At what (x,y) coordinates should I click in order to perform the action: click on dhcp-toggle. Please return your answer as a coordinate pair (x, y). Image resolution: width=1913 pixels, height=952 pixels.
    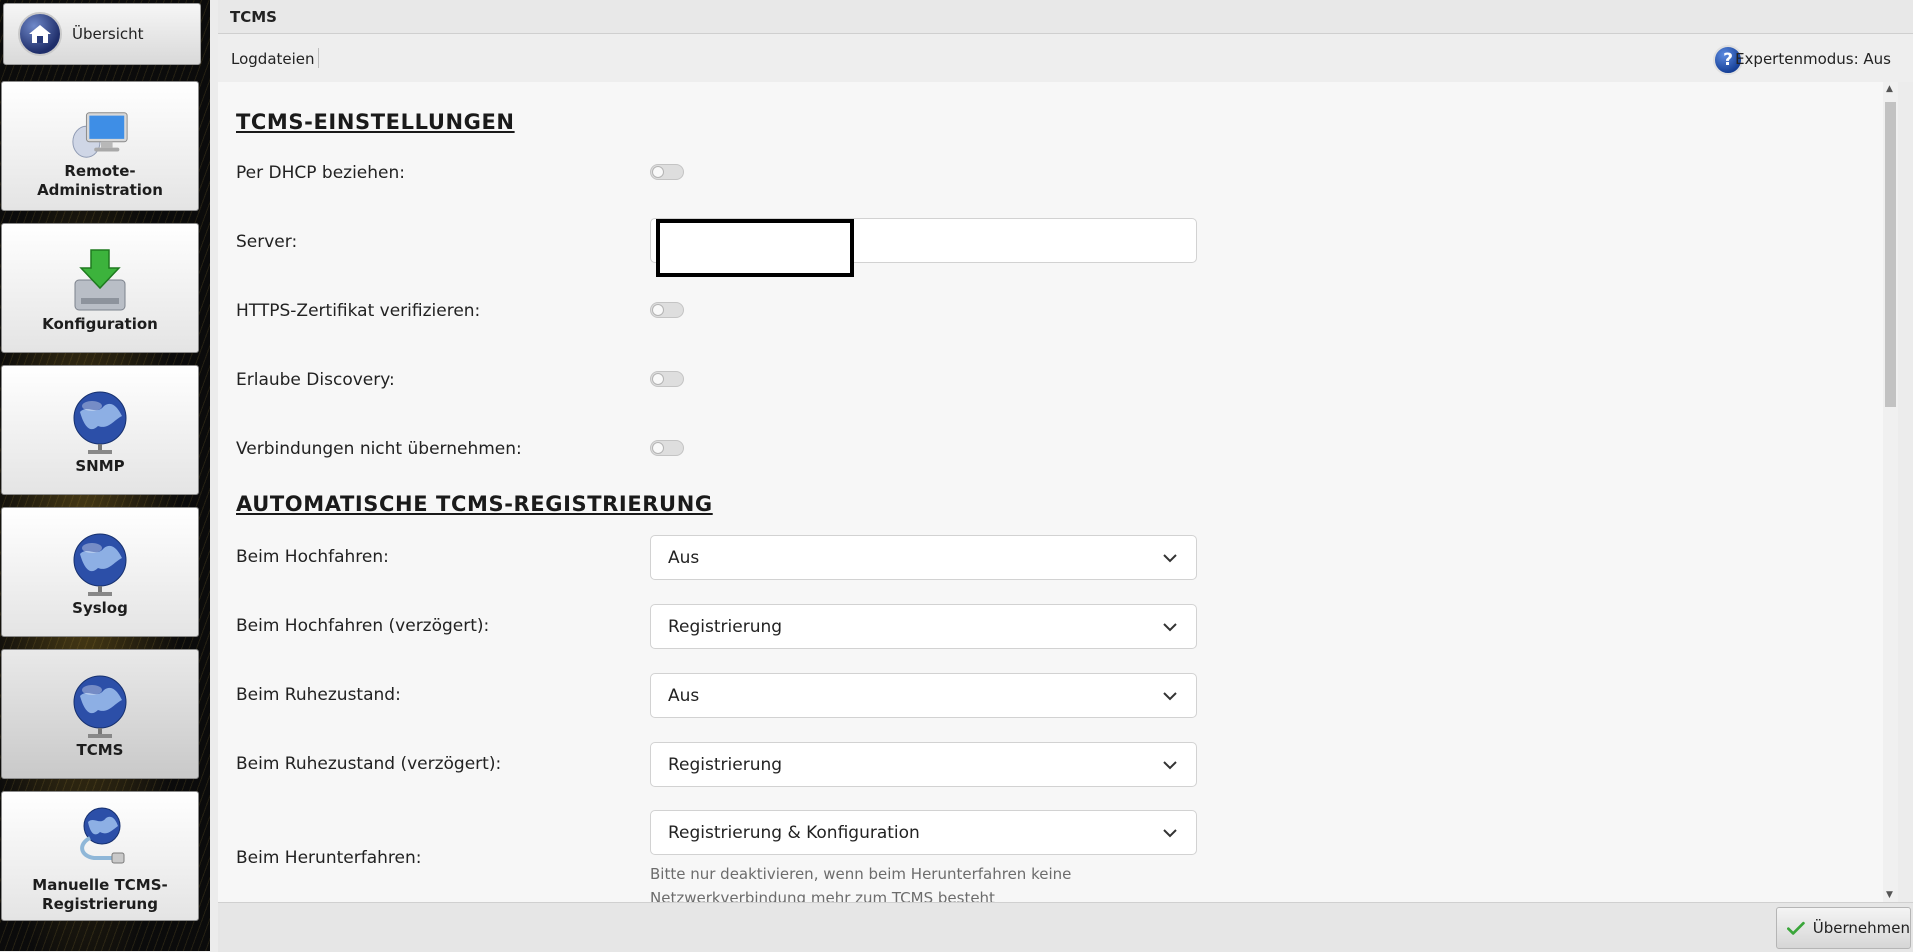
    Looking at the image, I should click on (667, 172).